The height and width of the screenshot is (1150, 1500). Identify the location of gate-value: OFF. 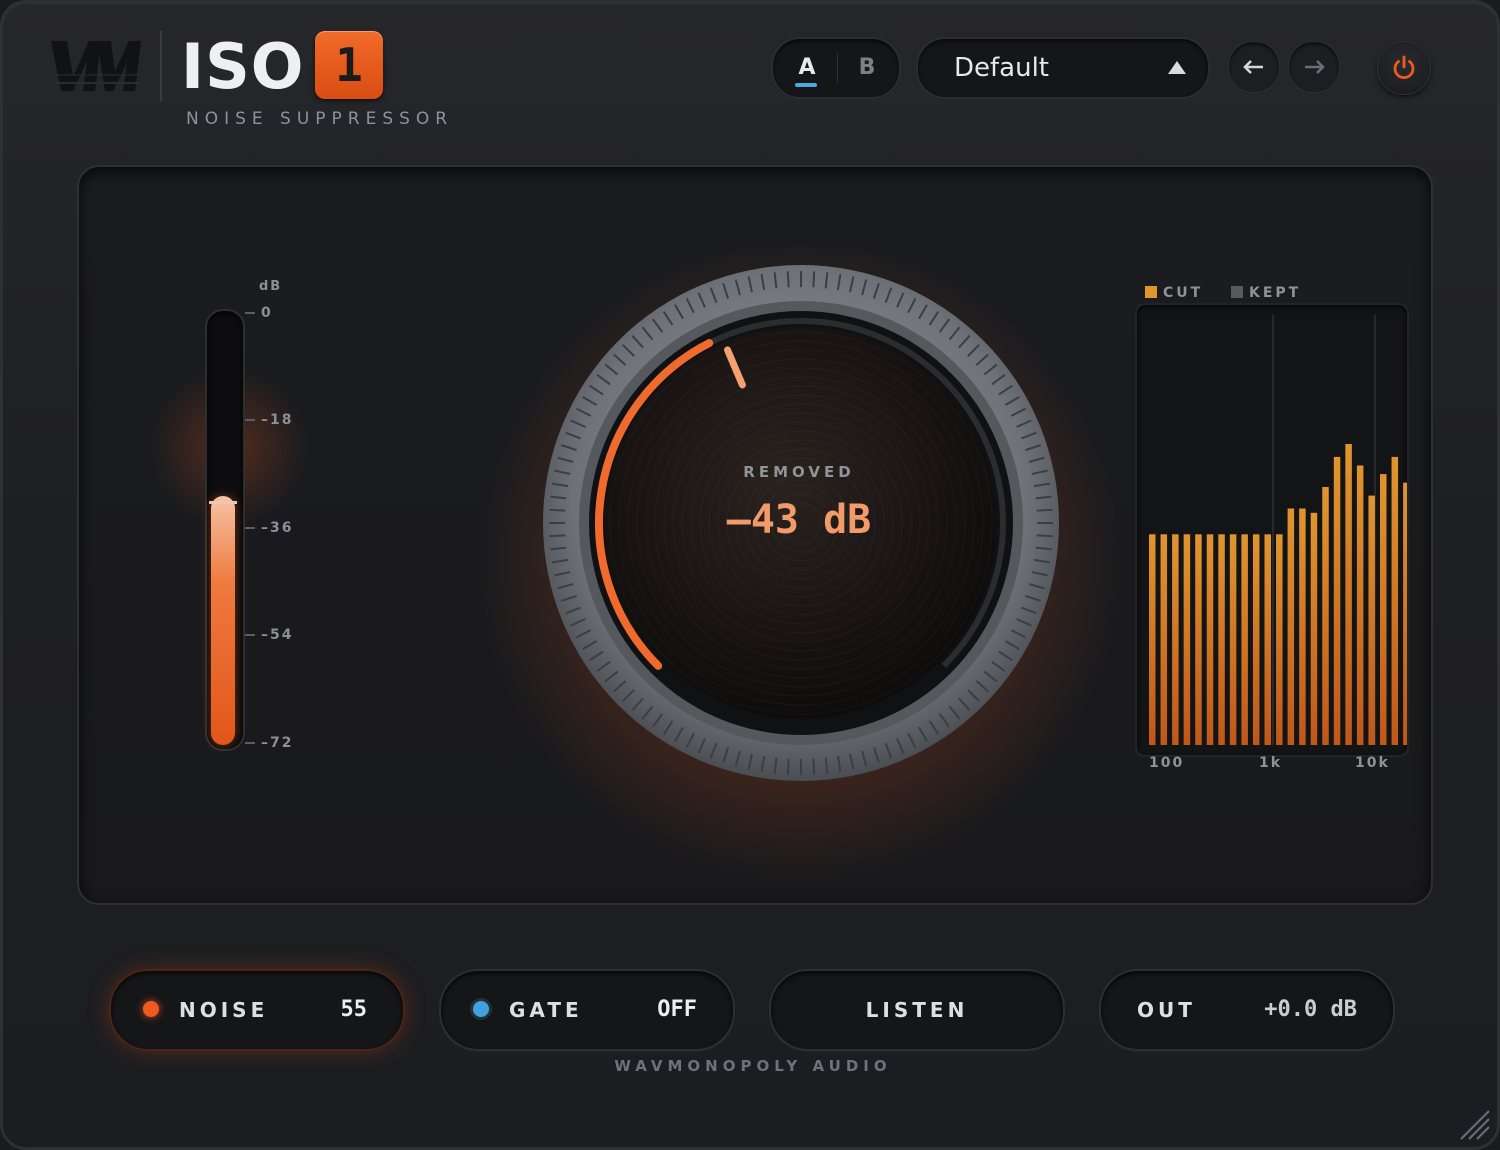
(677, 1009).